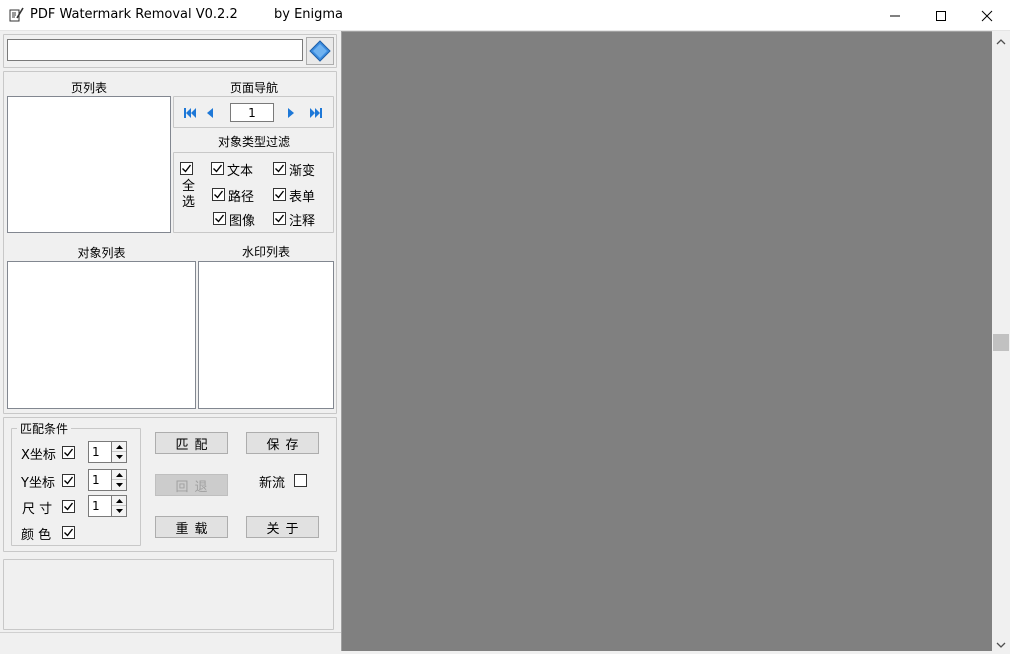  What do you see at coordinates (100, 452) in the screenshot?
I see `x-coord-spin-input` at bounding box center [100, 452].